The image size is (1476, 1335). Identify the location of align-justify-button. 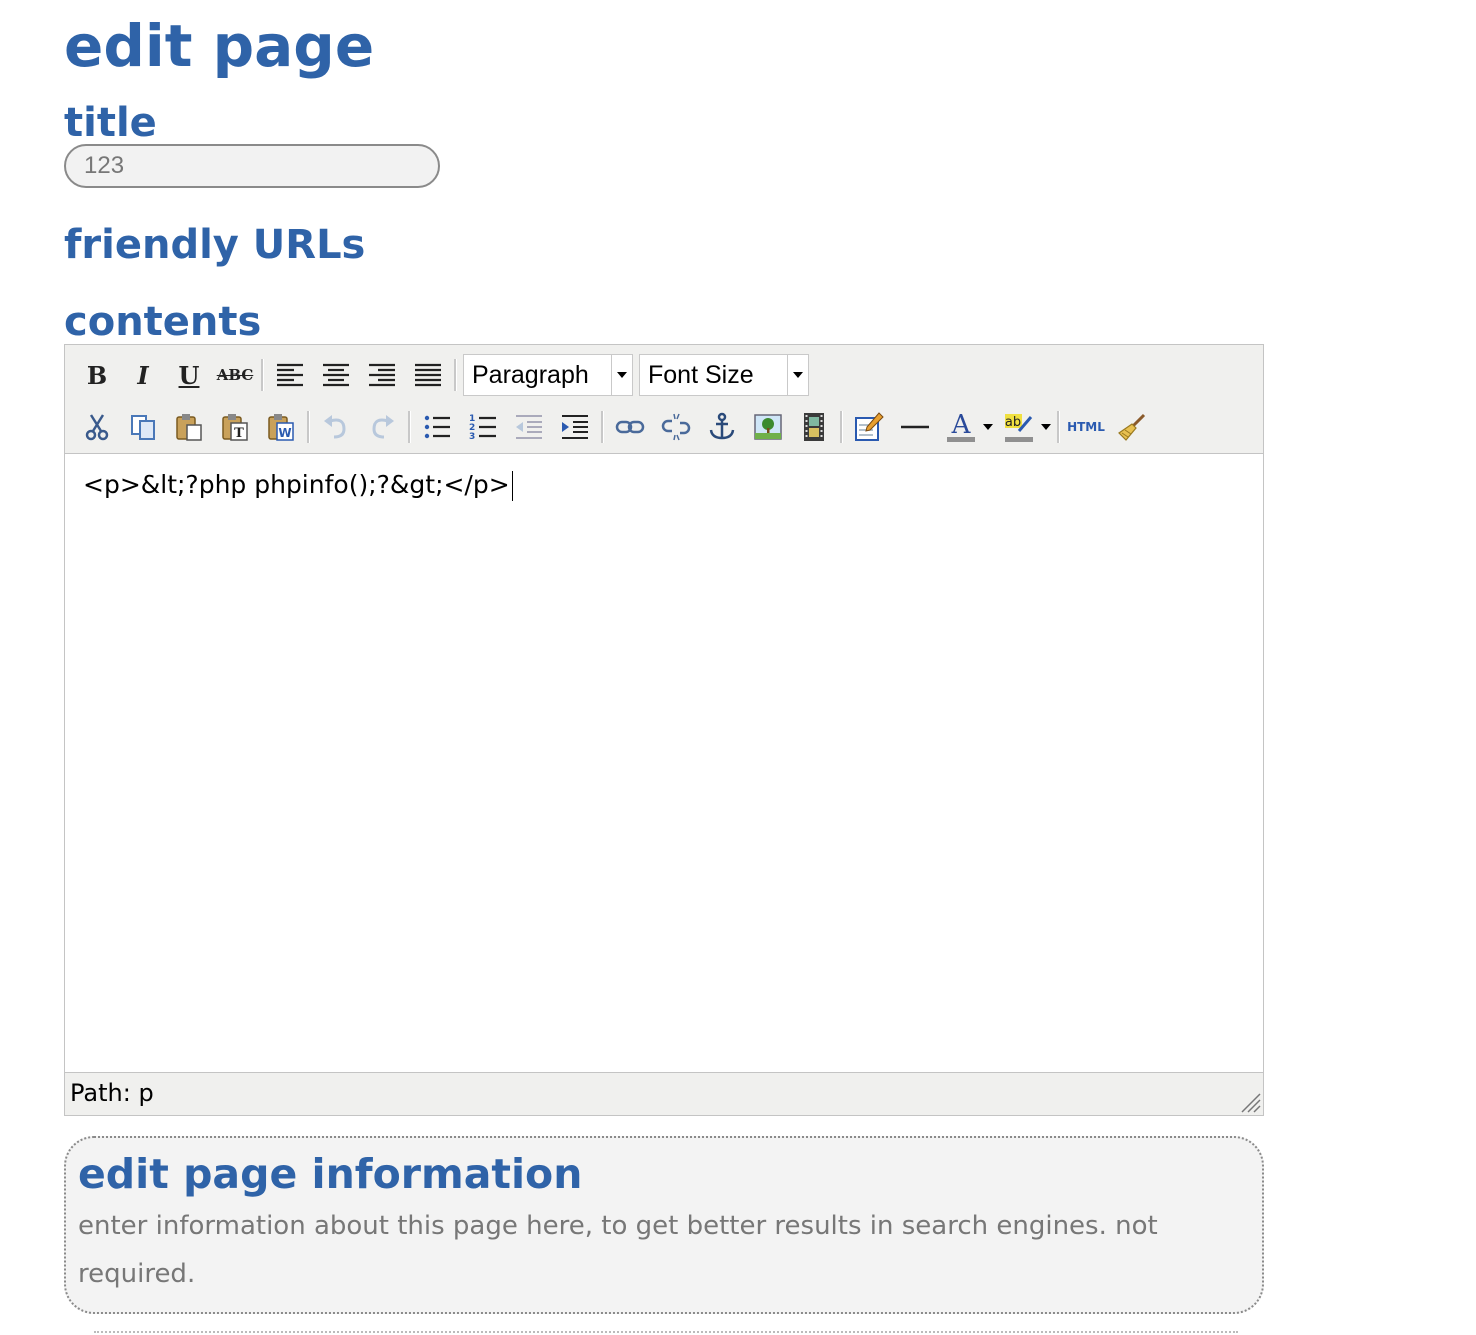
(428, 375).